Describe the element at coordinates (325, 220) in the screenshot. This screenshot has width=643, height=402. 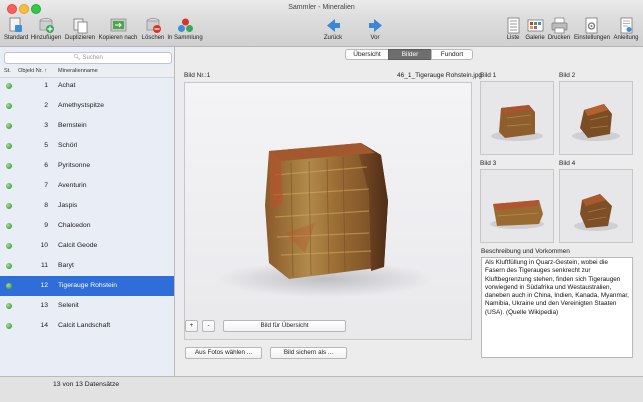
I see `tiger-eye-stone-image` at that location.